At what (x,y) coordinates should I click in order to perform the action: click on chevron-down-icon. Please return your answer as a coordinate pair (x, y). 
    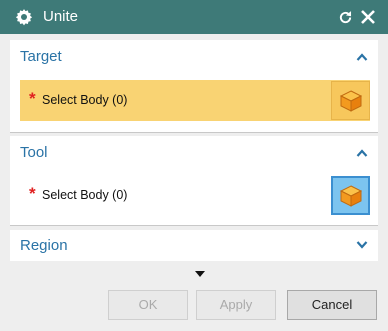
    Looking at the image, I should click on (362, 245).